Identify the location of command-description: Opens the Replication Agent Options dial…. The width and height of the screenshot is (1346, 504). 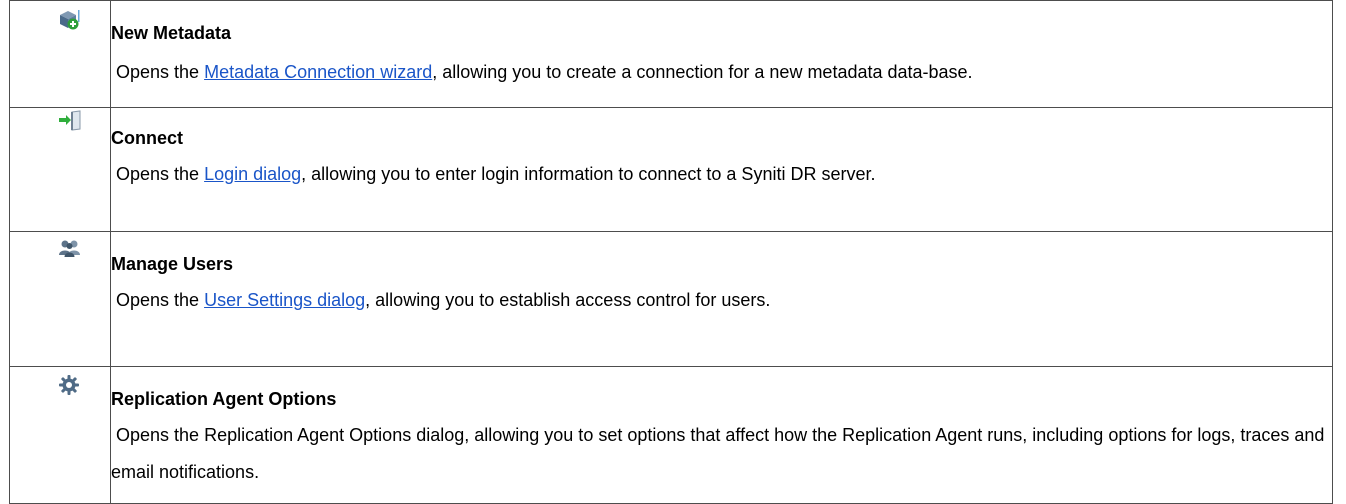
(718, 453).